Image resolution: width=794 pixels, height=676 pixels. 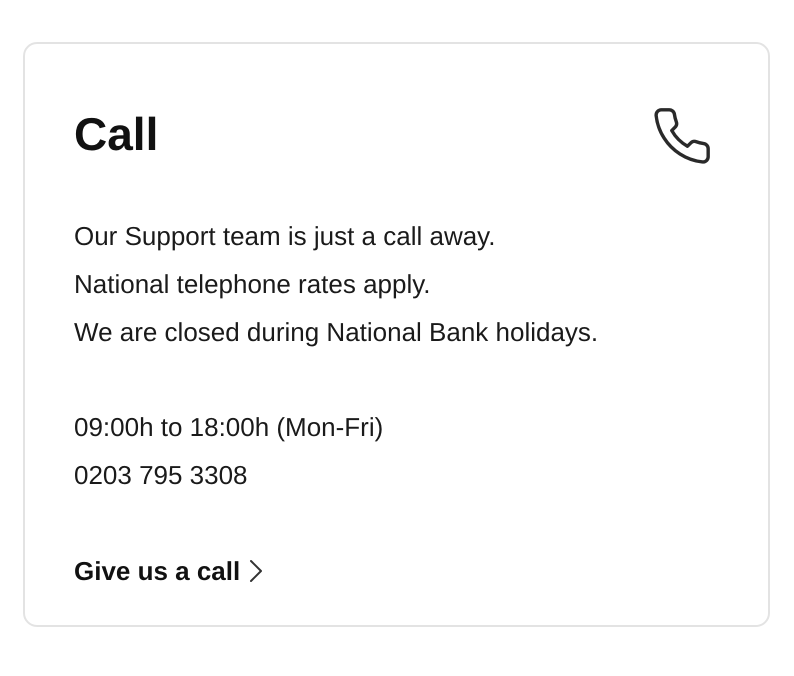 What do you see at coordinates (252, 284) in the screenshot?
I see `description-text: National telephone rates apply.` at bounding box center [252, 284].